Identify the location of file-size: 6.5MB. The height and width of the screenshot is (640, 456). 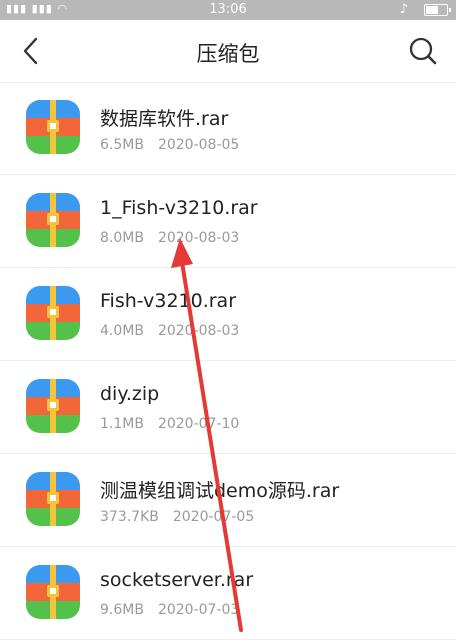
(122, 145).